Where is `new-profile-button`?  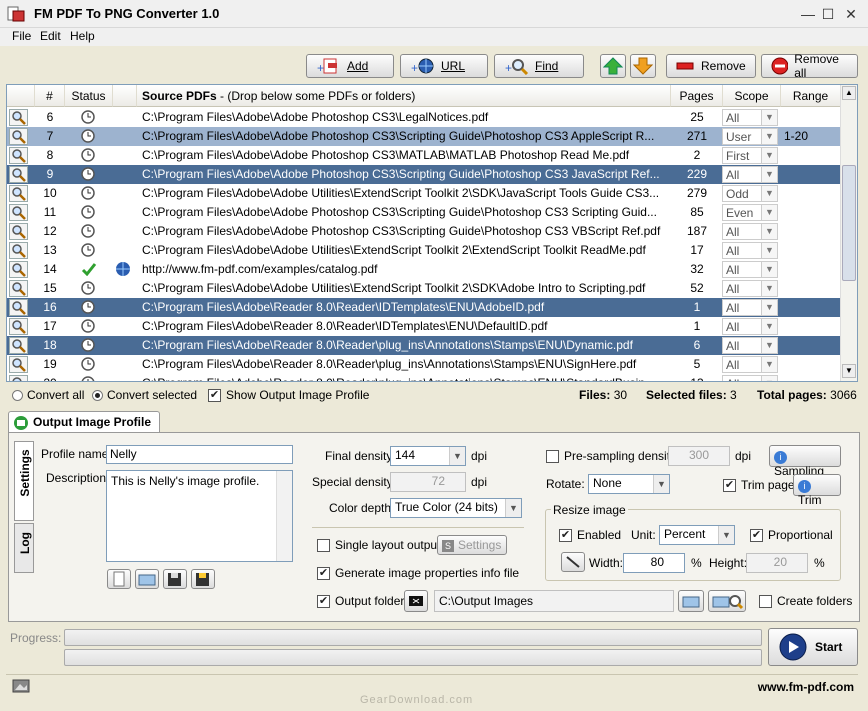
new-profile-button is located at coordinates (119, 579).